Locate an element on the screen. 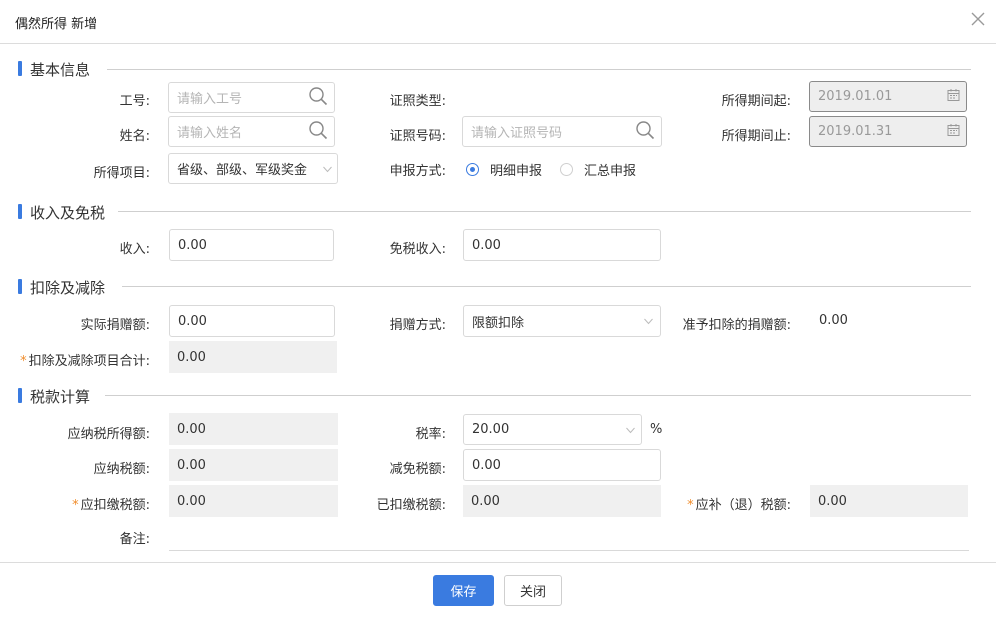 This screenshot has width=996, height=617. period-end-date: 2019.01.31 is located at coordinates (888, 131).